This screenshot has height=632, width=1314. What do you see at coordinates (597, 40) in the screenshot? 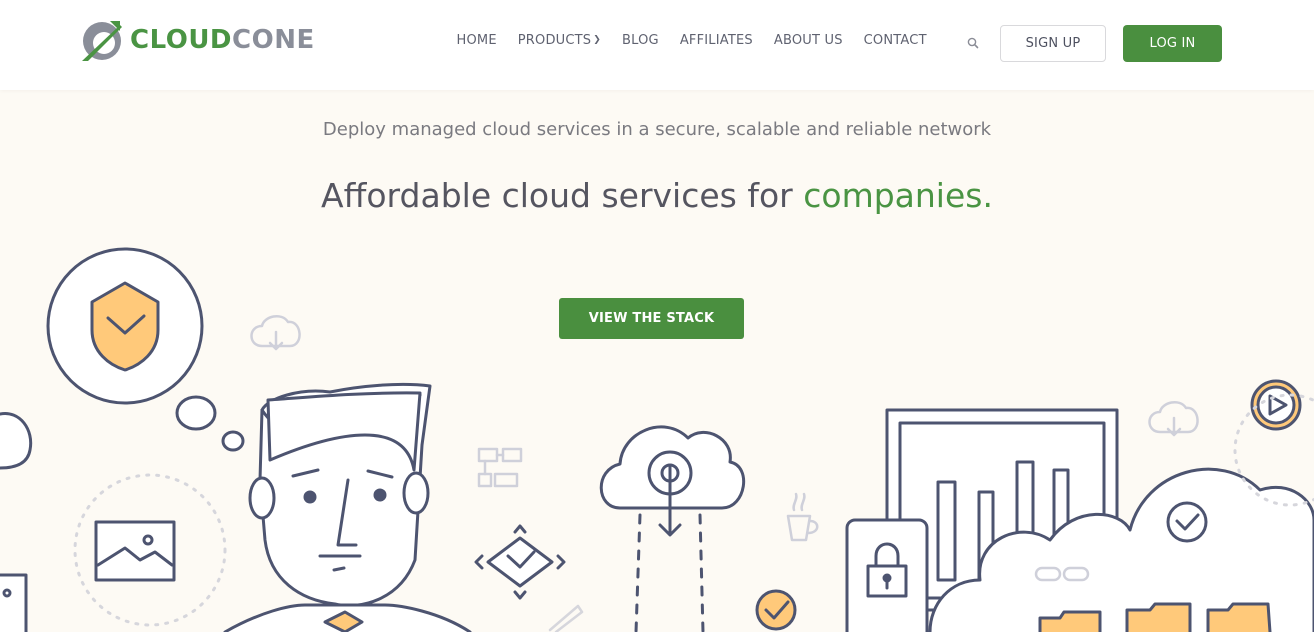
I see `chevron-down-icon: ❯` at bounding box center [597, 40].